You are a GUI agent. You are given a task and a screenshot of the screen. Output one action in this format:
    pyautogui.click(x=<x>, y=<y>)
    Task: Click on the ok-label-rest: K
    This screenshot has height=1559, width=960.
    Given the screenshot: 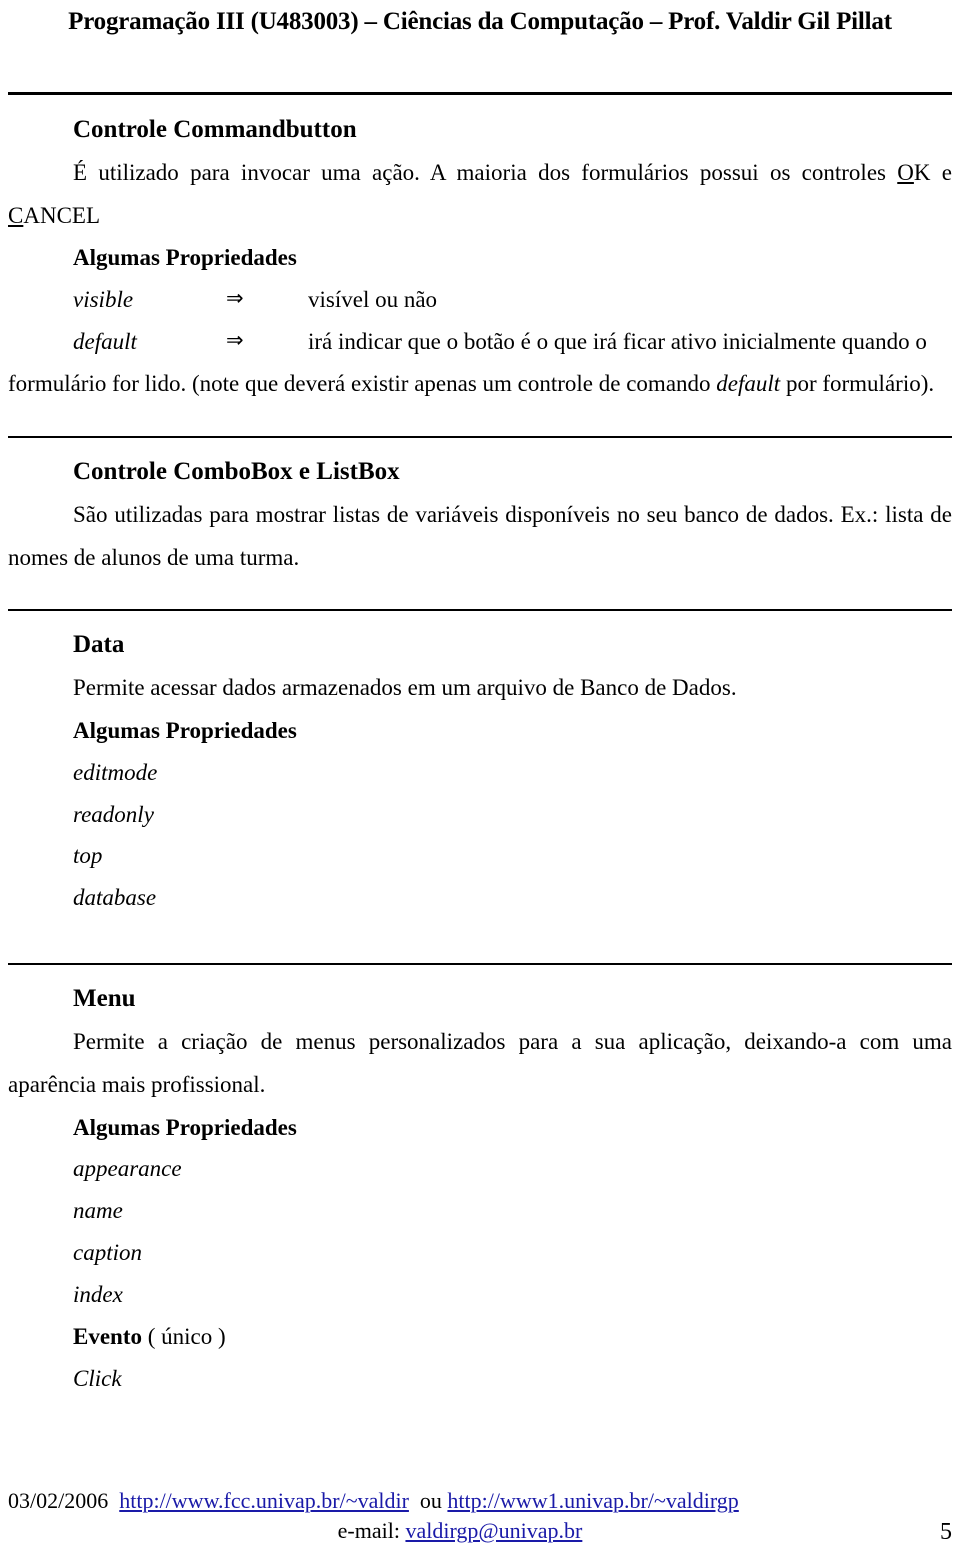 What is the action you would take?
    pyautogui.click(x=922, y=173)
    